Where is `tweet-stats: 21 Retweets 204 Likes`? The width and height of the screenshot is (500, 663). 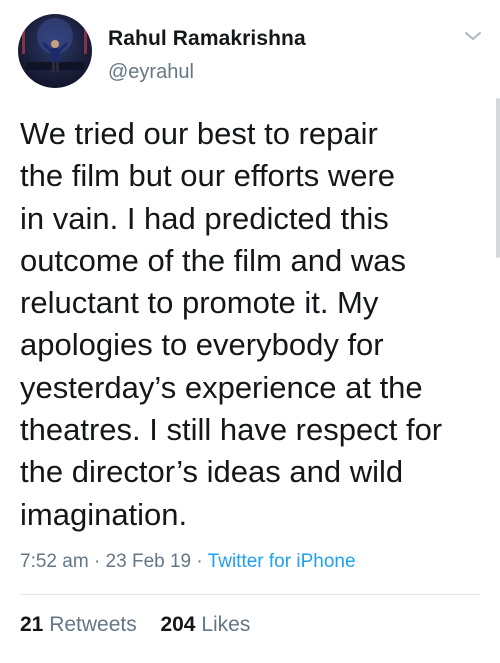
tweet-stats: 21 Retweets 204 Likes is located at coordinates (135, 625).